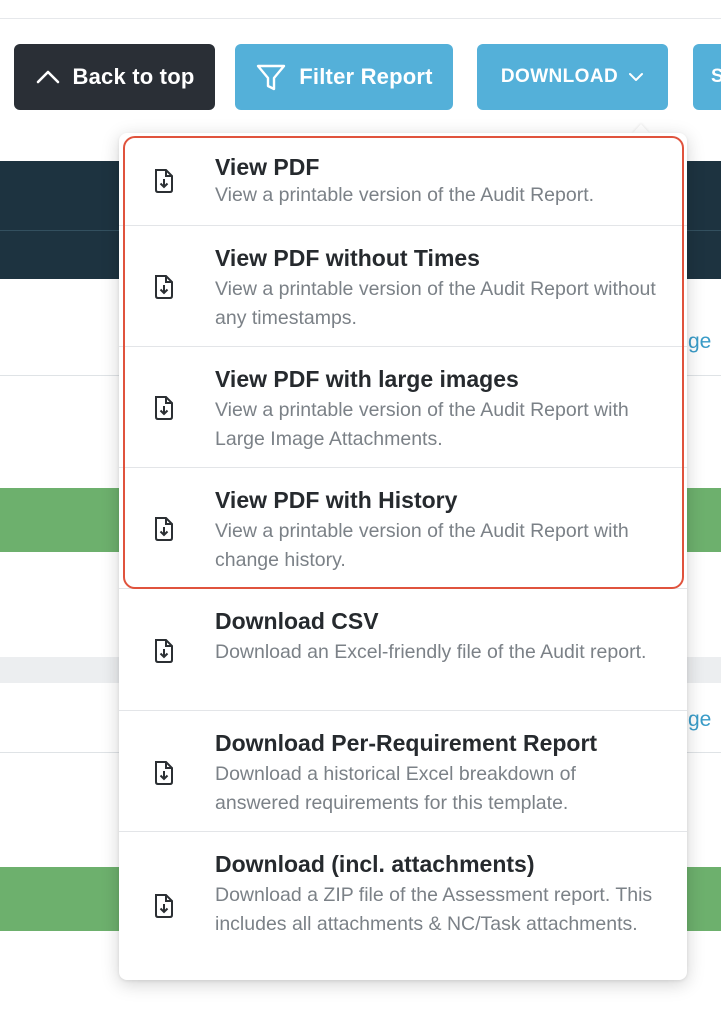 The width and height of the screenshot is (721, 1024). Describe the element at coordinates (636, 77) in the screenshot. I see `chevron-down-icon` at that location.